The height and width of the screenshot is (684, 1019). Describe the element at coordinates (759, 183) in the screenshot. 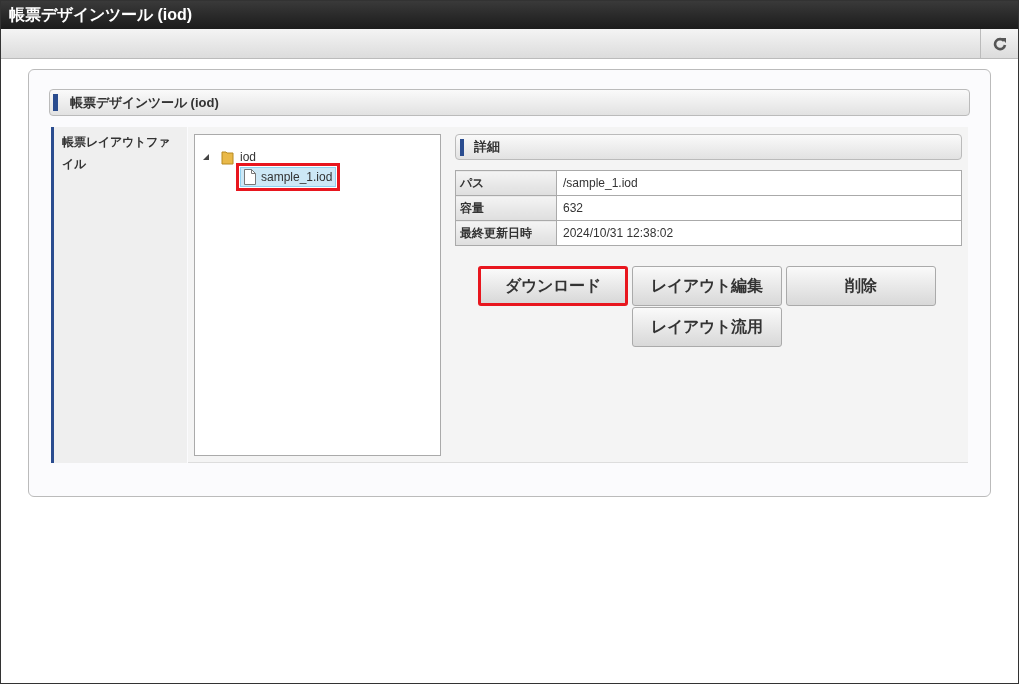

I see `field-value: /sample_1.iod` at that location.